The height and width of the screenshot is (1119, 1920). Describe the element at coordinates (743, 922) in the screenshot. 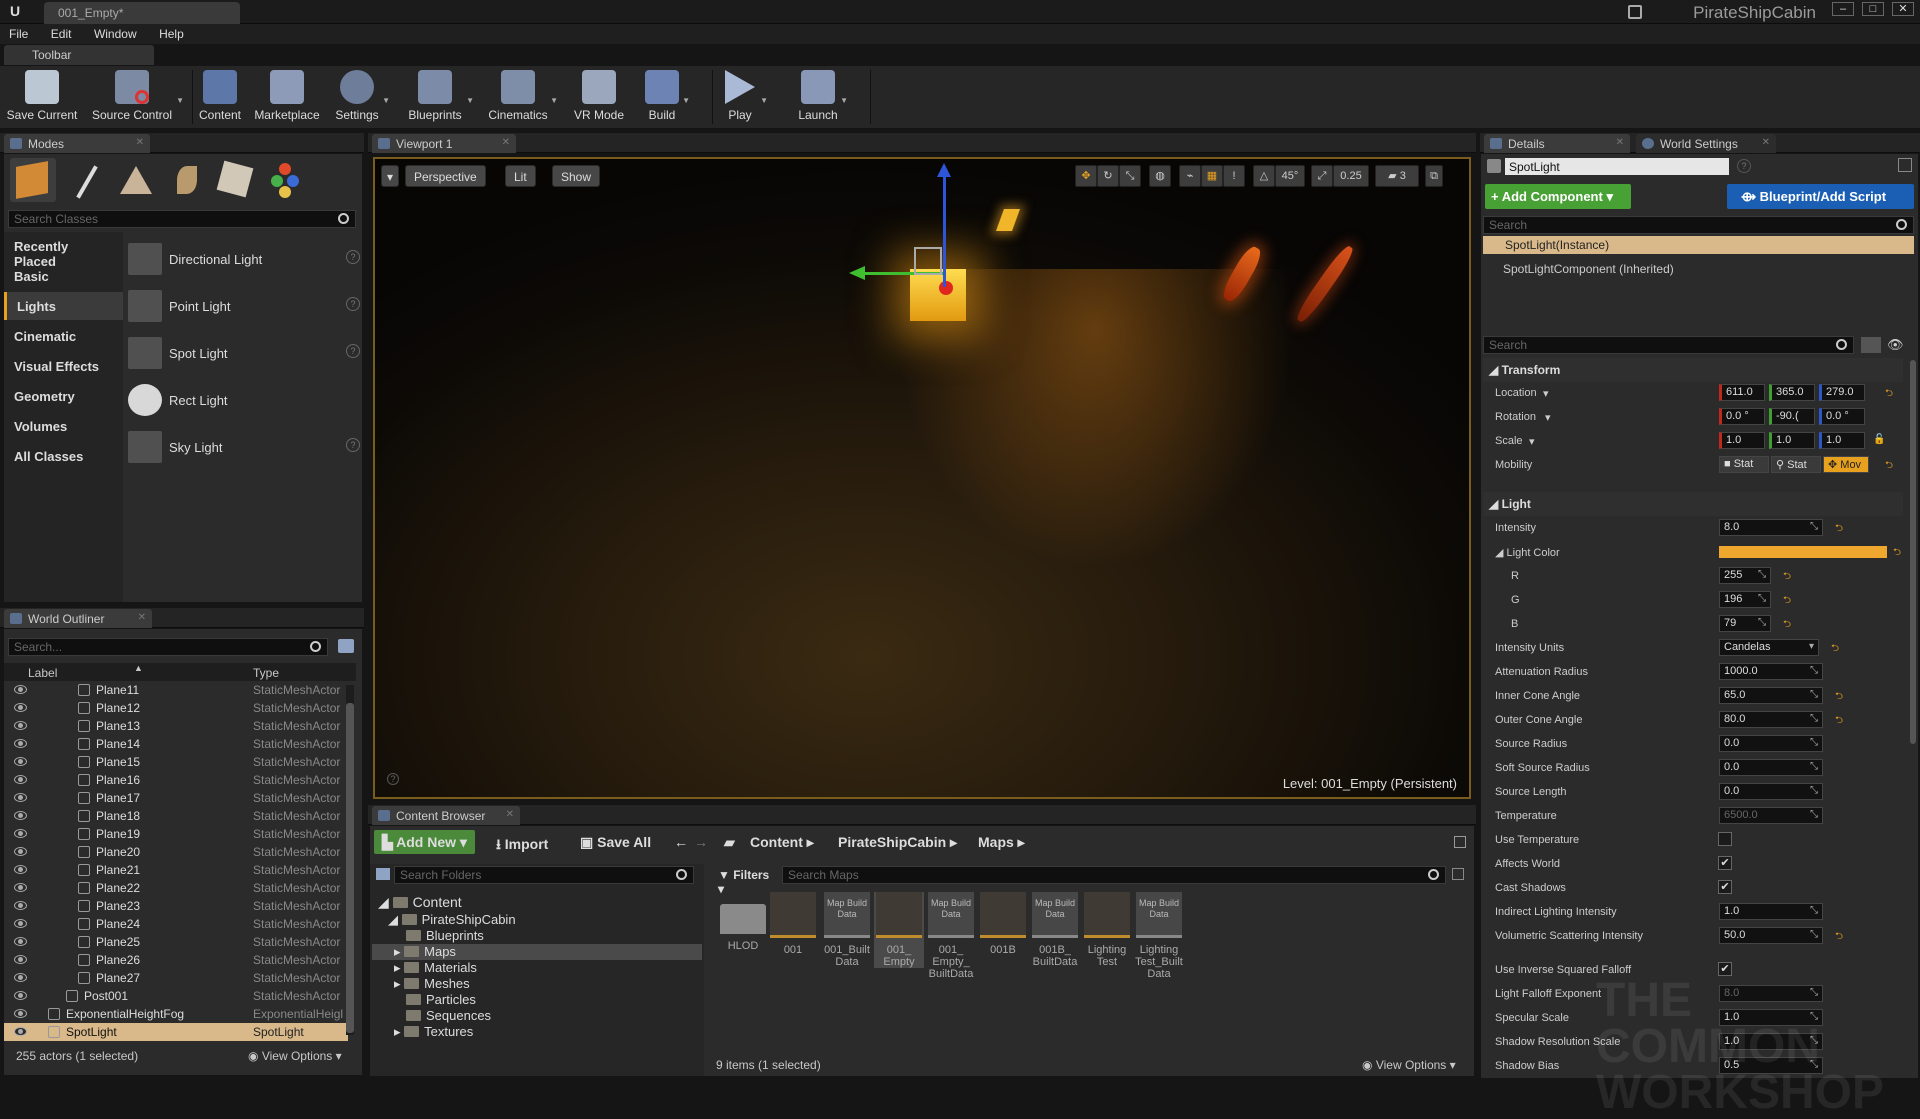

I see `folder-tile: HLOD` at that location.